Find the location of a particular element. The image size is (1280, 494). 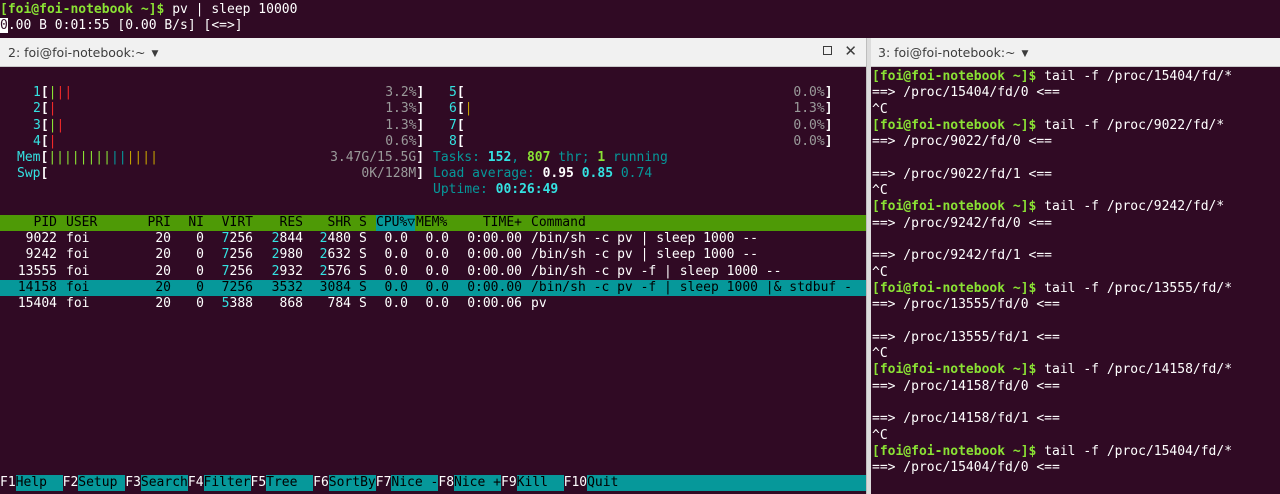

cpu-meter-2: 2[| 1.3%] is located at coordinates (228, 109).